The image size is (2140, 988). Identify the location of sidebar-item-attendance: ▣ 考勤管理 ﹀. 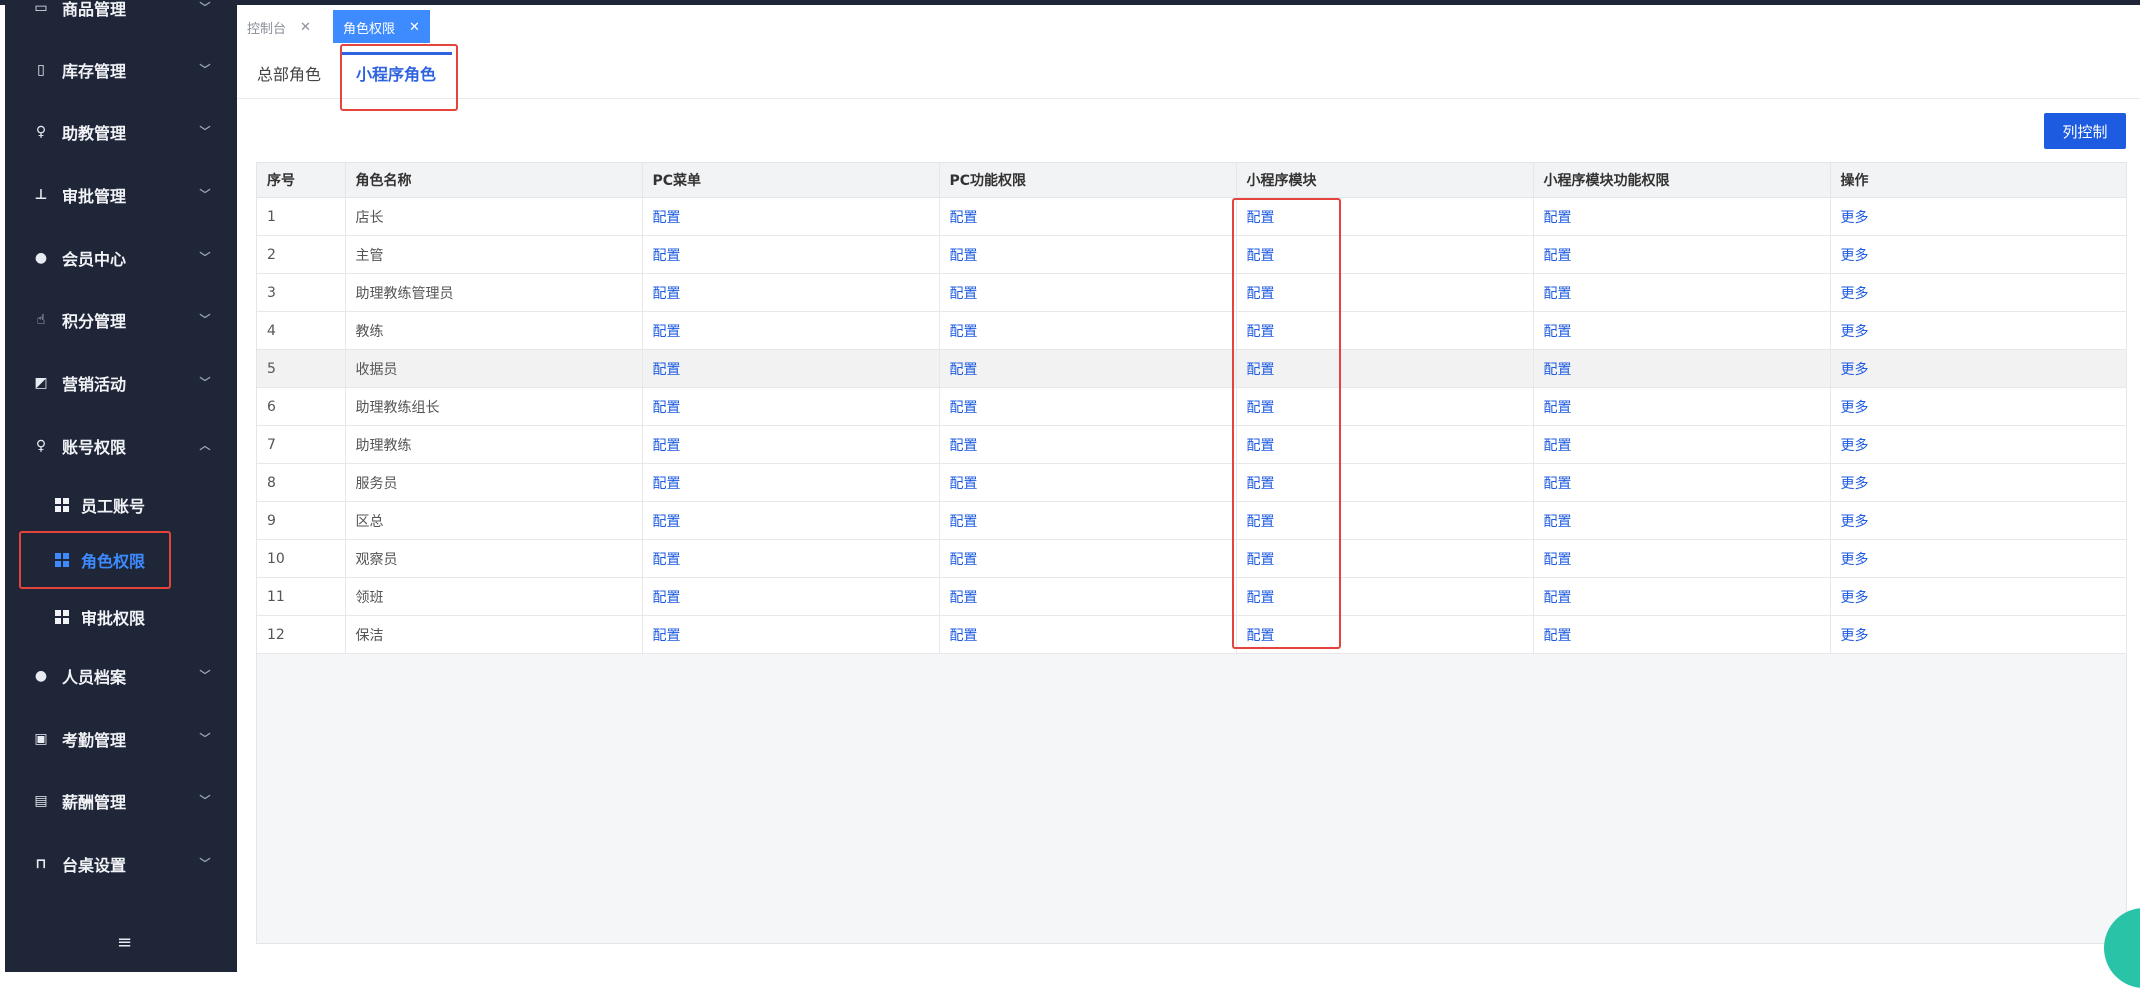
(121, 739).